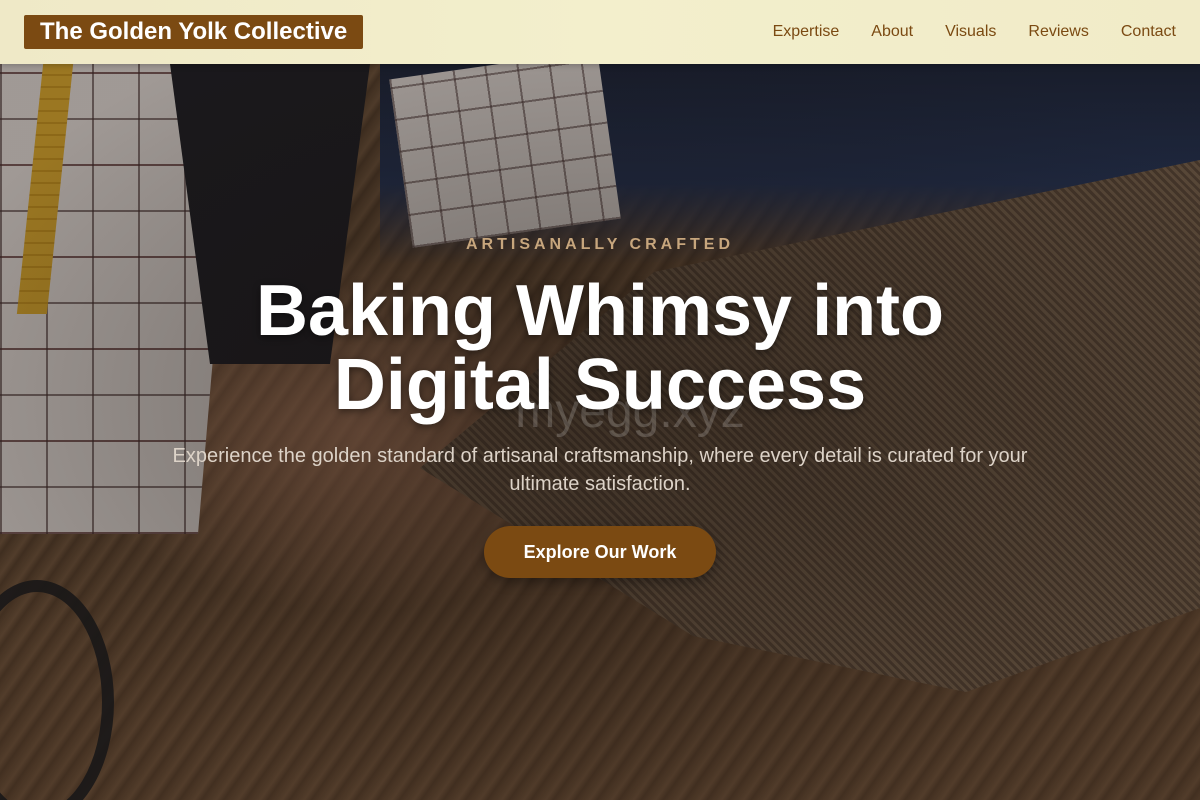  Describe the element at coordinates (970, 32) in the screenshot. I see `nav-link-visuals: Visuals` at that location.